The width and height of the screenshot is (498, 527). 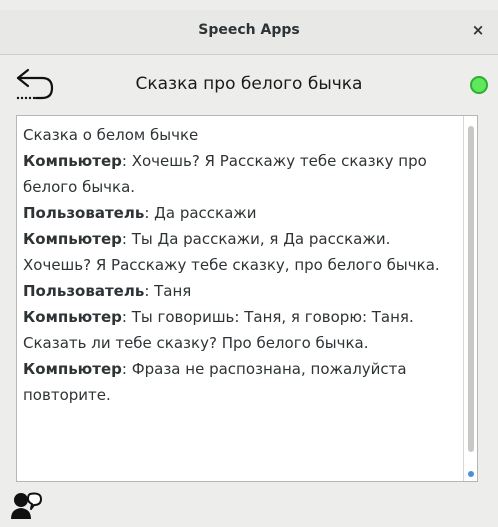 What do you see at coordinates (478, 30) in the screenshot?
I see `close-button: ×` at bounding box center [478, 30].